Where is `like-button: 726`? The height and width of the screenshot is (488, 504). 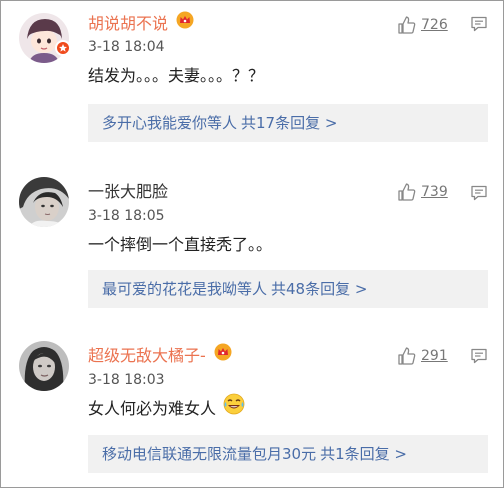 like-button: 726 is located at coordinates (422, 25).